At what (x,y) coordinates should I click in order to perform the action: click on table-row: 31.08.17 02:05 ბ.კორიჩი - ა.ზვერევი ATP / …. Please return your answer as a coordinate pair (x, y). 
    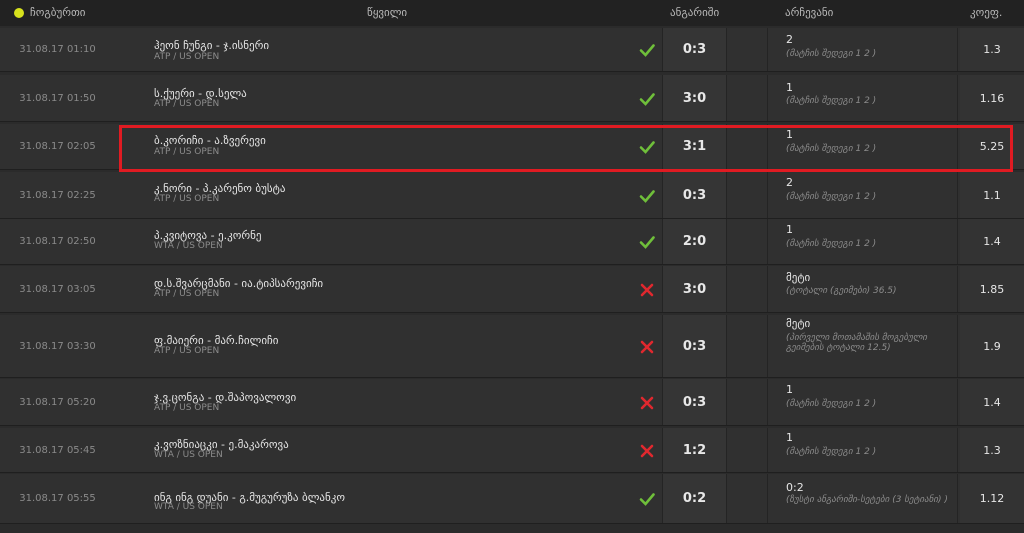
    Looking at the image, I should click on (512, 147).